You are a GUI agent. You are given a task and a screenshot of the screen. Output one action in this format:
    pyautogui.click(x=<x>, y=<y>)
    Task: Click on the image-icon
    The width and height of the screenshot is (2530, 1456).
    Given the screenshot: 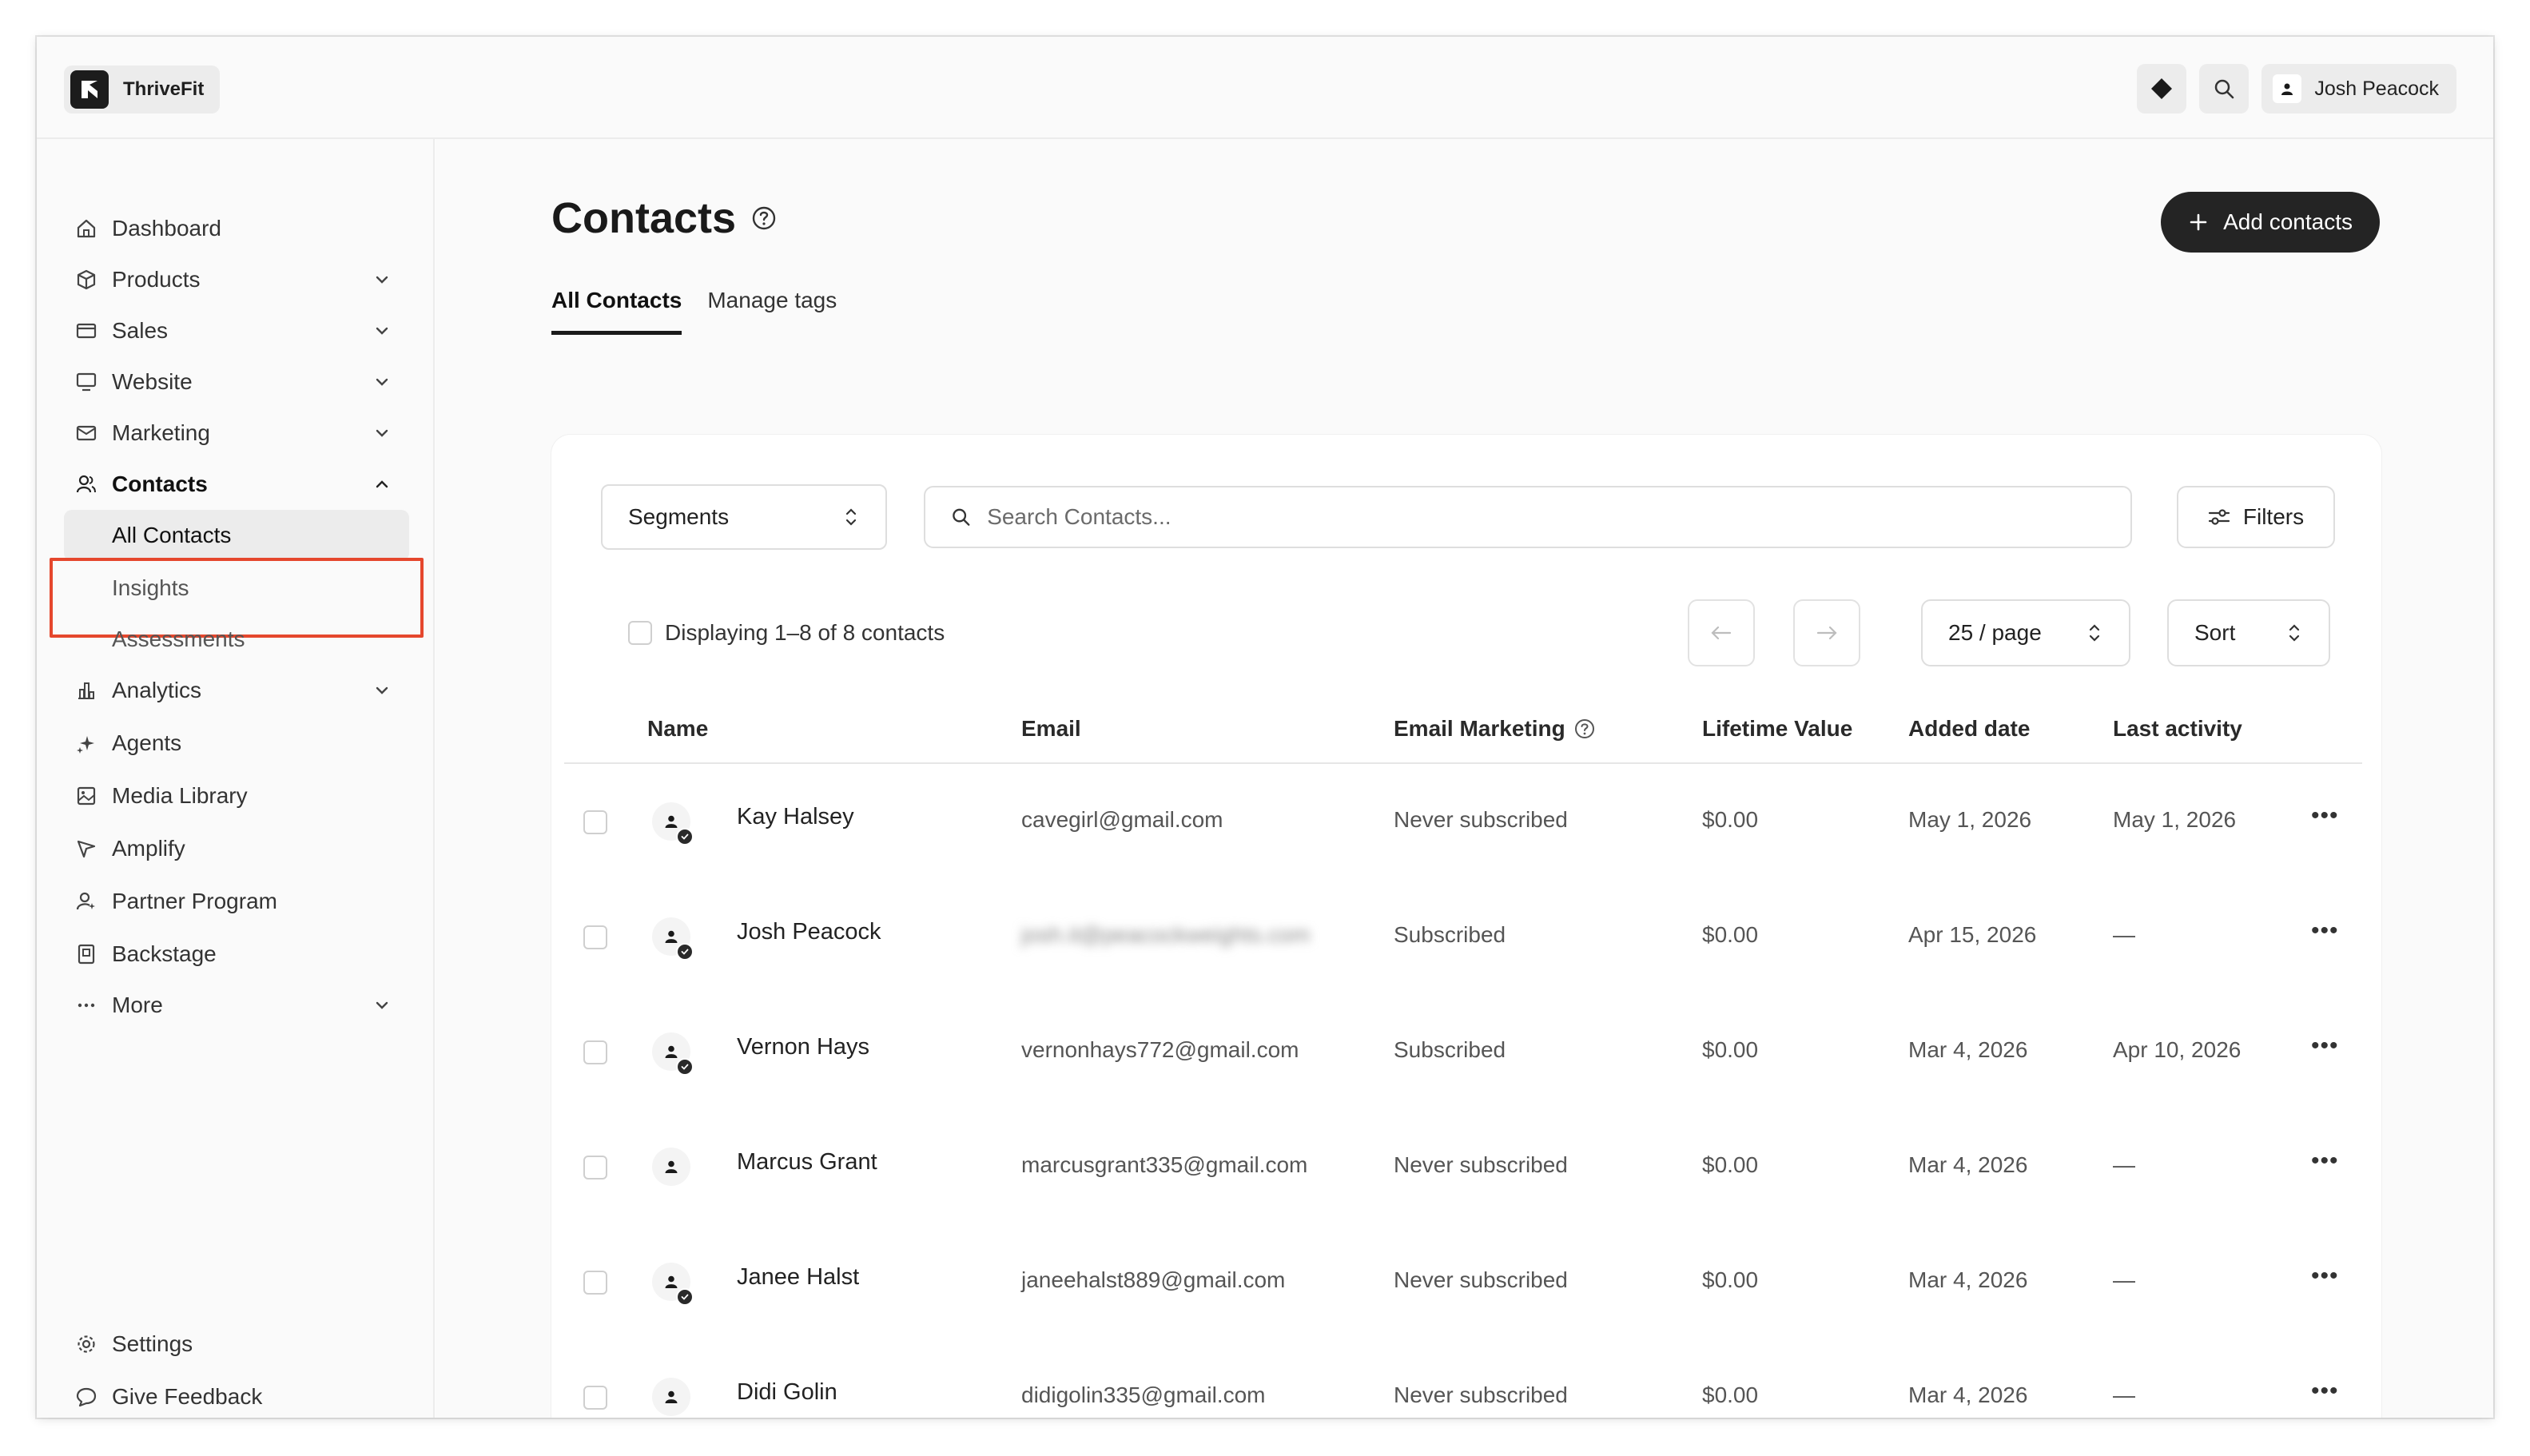 What is the action you would take?
    pyautogui.click(x=86, y=796)
    